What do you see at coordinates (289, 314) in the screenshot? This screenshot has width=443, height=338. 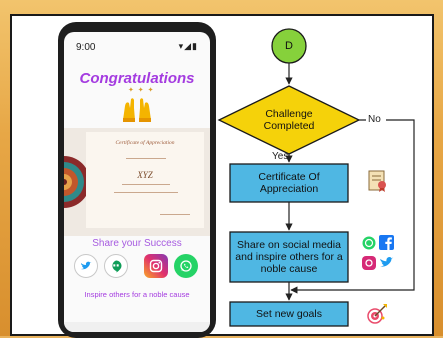 I see `step-goals-label: Set new goals` at bounding box center [289, 314].